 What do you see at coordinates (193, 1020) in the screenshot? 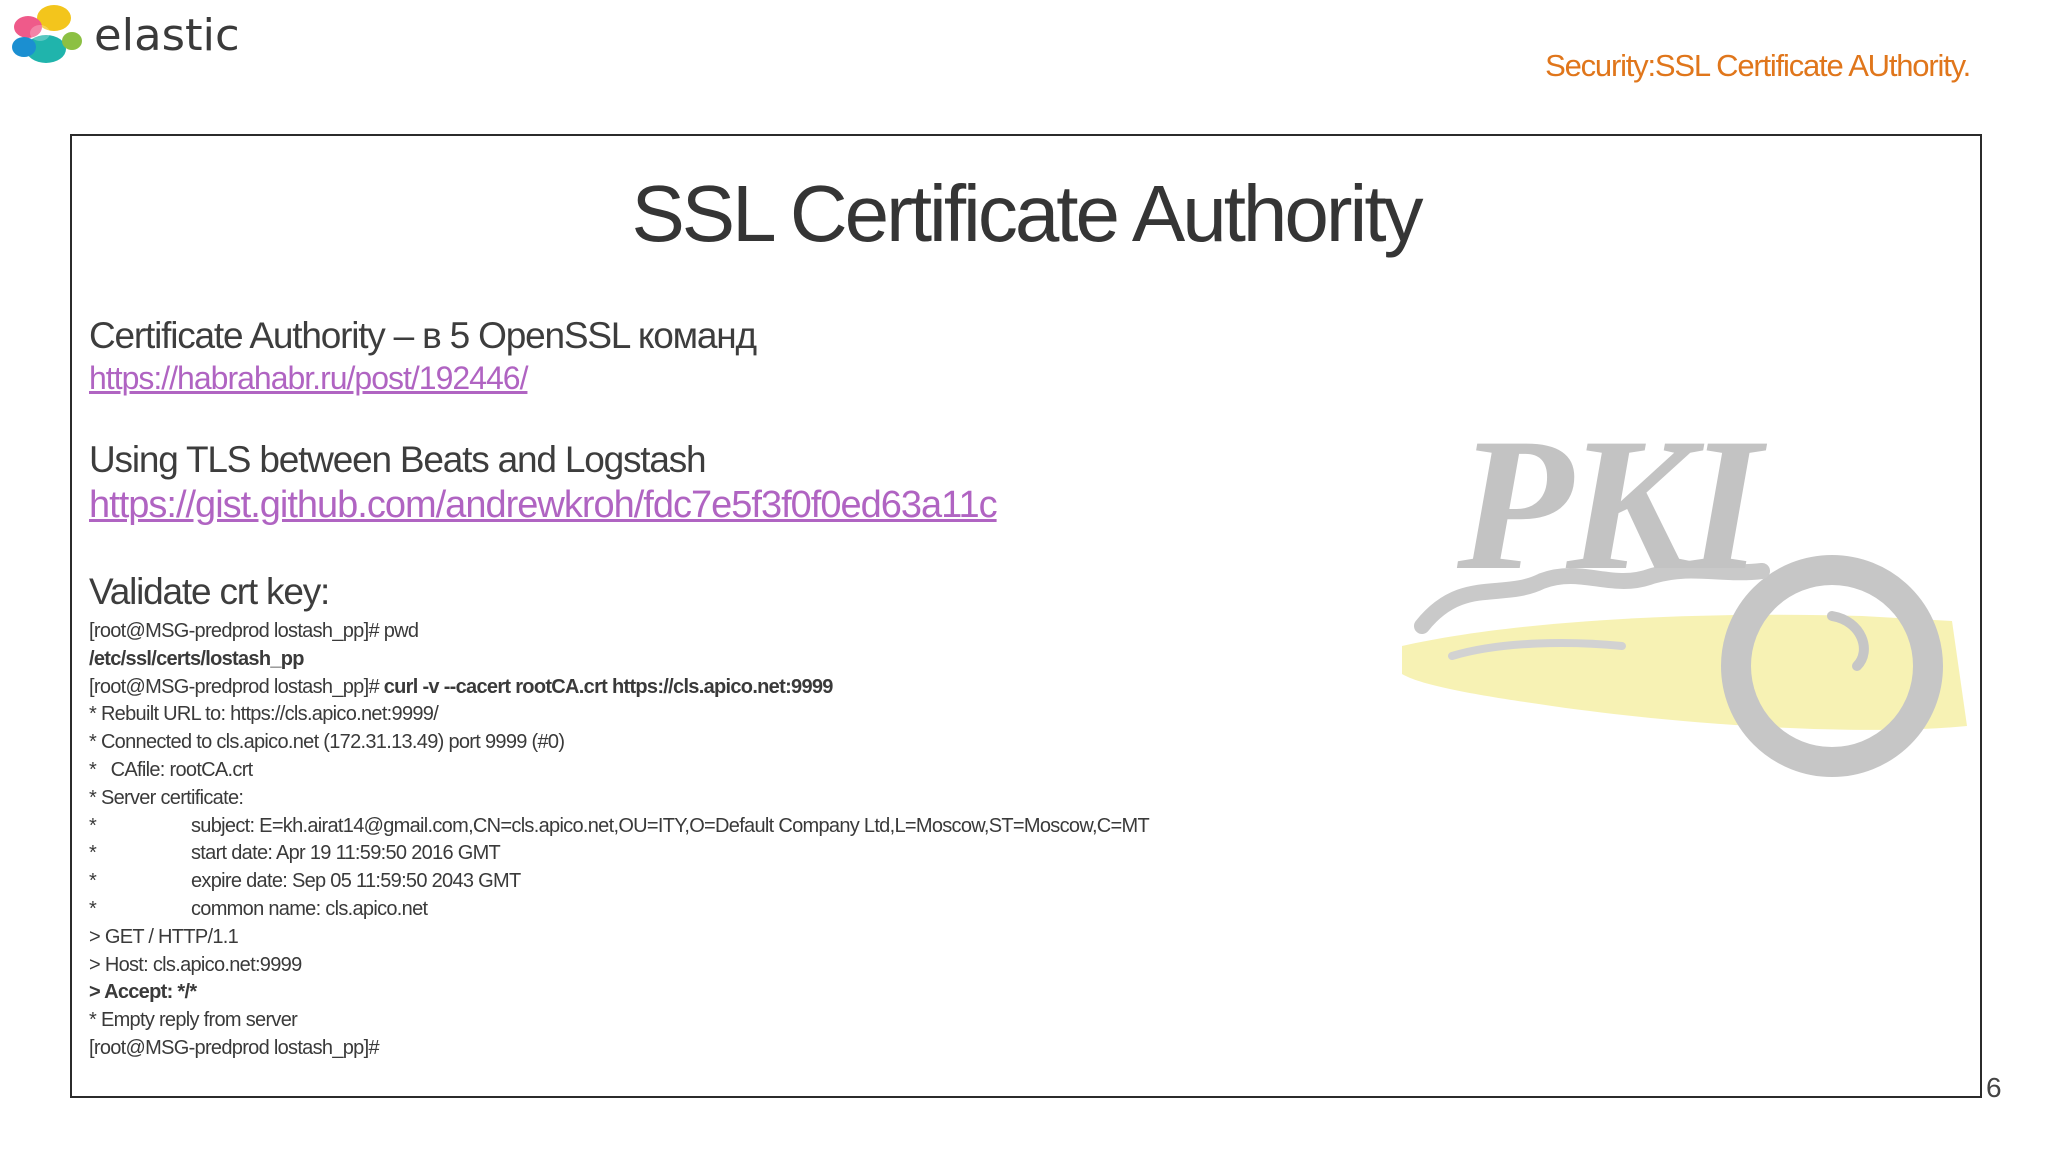
I see `terminal-line: * Empty reply from server` at bounding box center [193, 1020].